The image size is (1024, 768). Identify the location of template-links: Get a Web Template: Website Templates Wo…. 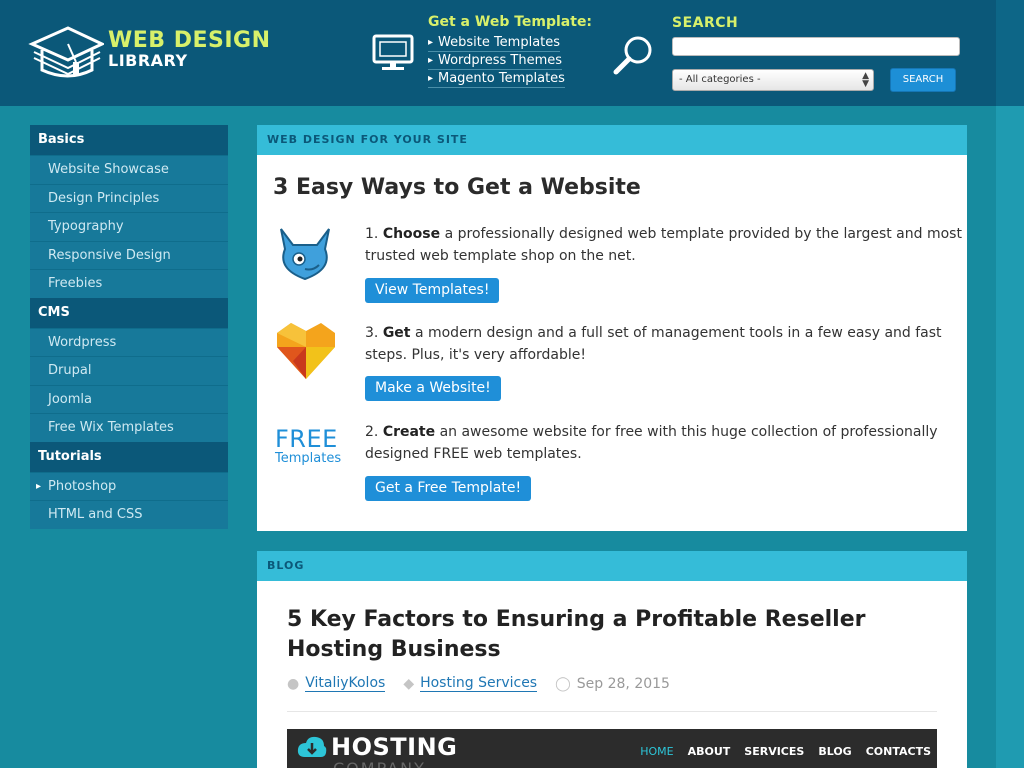
(510, 51).